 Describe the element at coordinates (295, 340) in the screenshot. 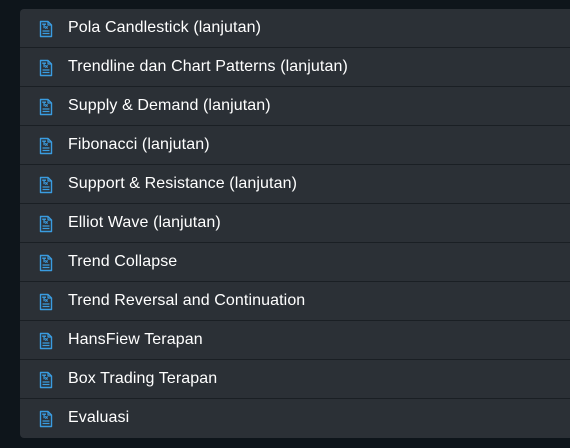

I see `lesson-item: HansFiew Terapan` at that location.